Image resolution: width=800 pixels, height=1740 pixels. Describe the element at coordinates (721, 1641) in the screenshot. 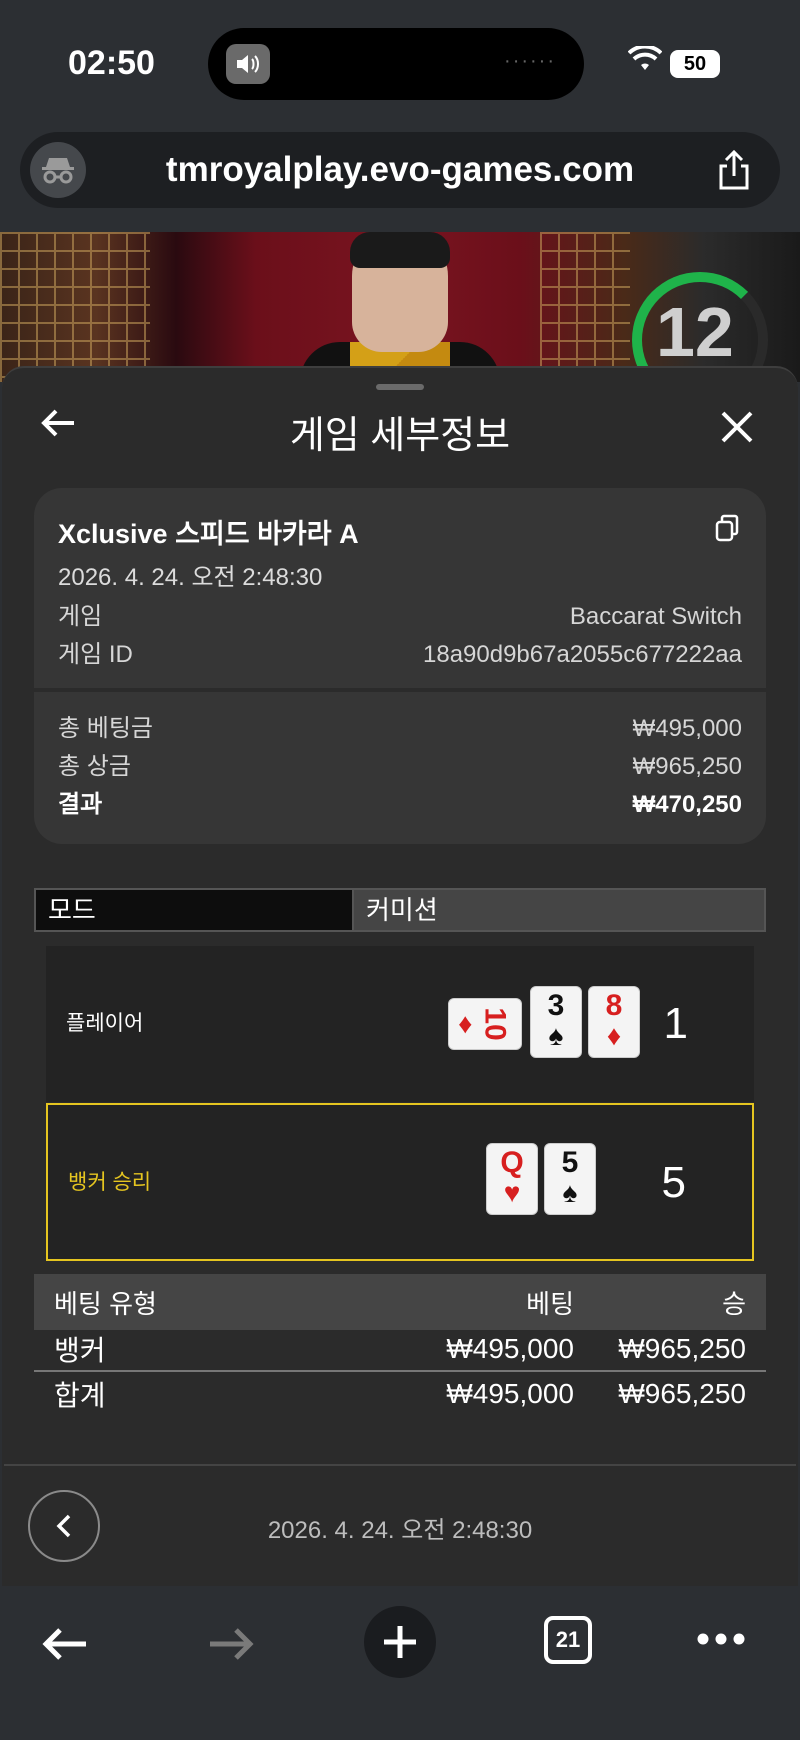

I see `more-icon` at that location.